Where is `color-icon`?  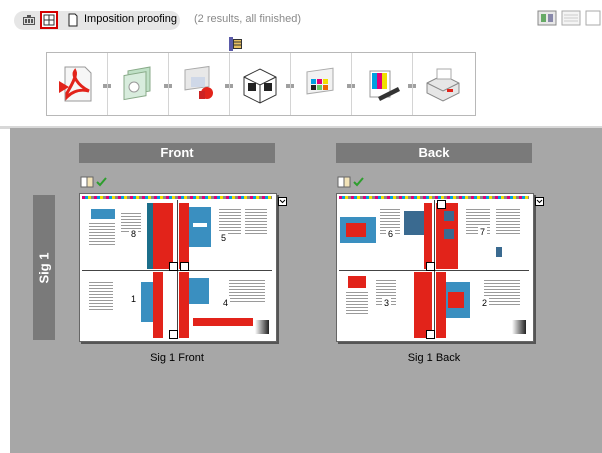
color-icon is located at coordinates (320, 81).